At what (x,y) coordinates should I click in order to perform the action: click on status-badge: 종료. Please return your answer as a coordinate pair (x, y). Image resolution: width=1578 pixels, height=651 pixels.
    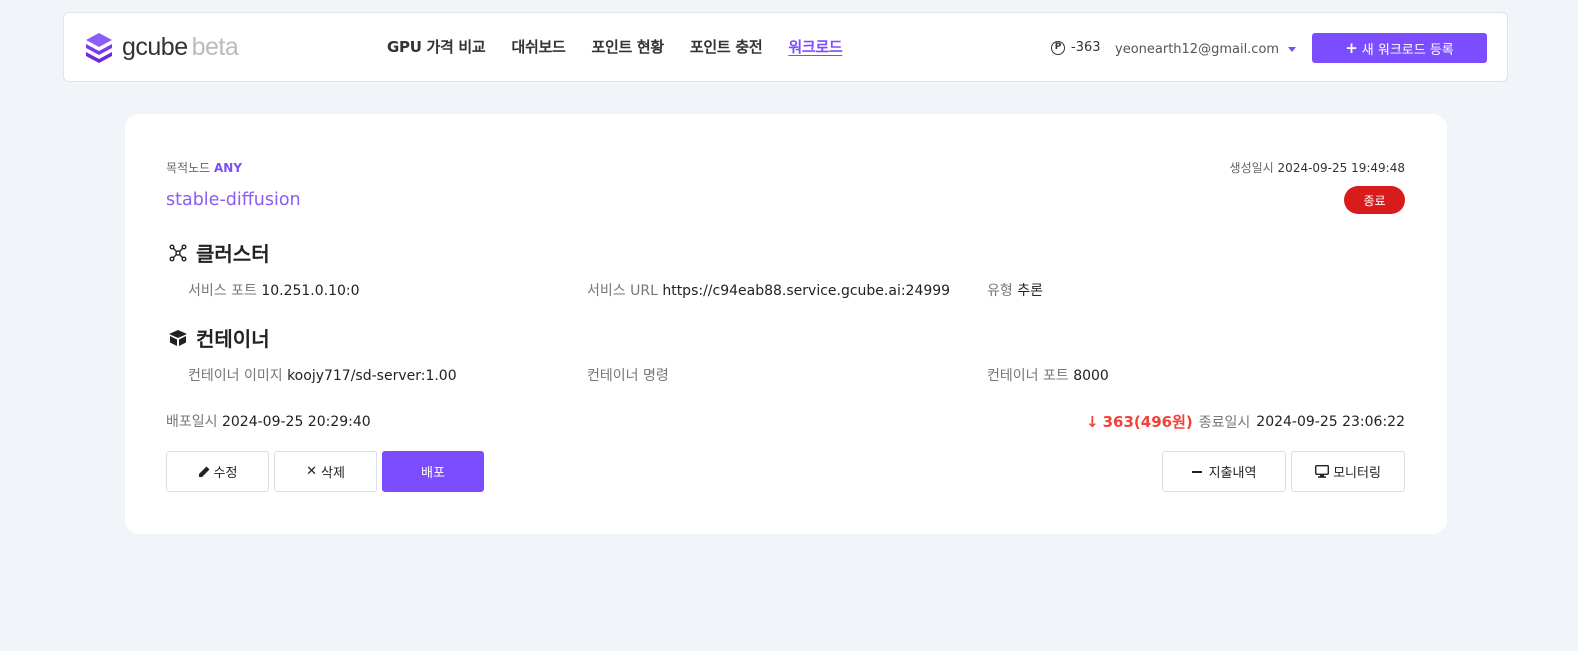
    Looking at the image, I should click on (1374, 200).